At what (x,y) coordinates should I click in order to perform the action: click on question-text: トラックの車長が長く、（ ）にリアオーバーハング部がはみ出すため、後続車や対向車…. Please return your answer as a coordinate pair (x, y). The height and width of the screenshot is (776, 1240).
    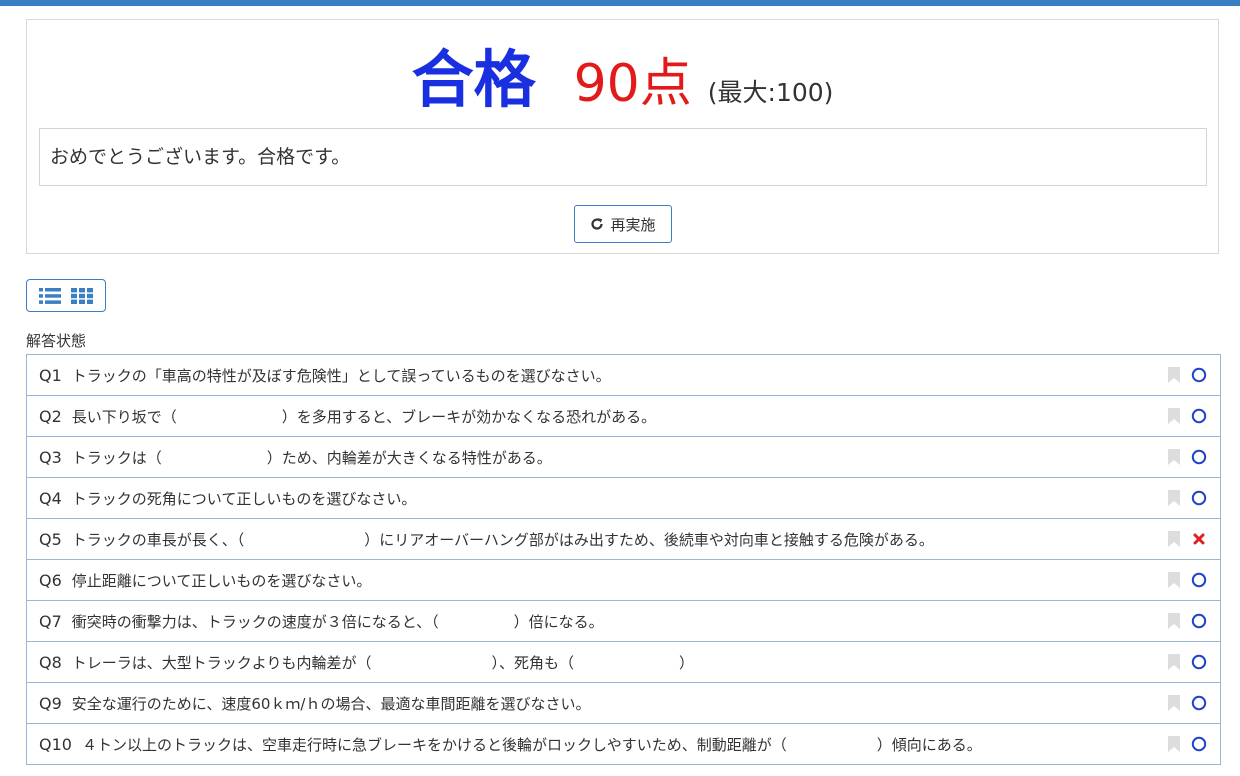
    Looking at the image, I should click on (502, 539).